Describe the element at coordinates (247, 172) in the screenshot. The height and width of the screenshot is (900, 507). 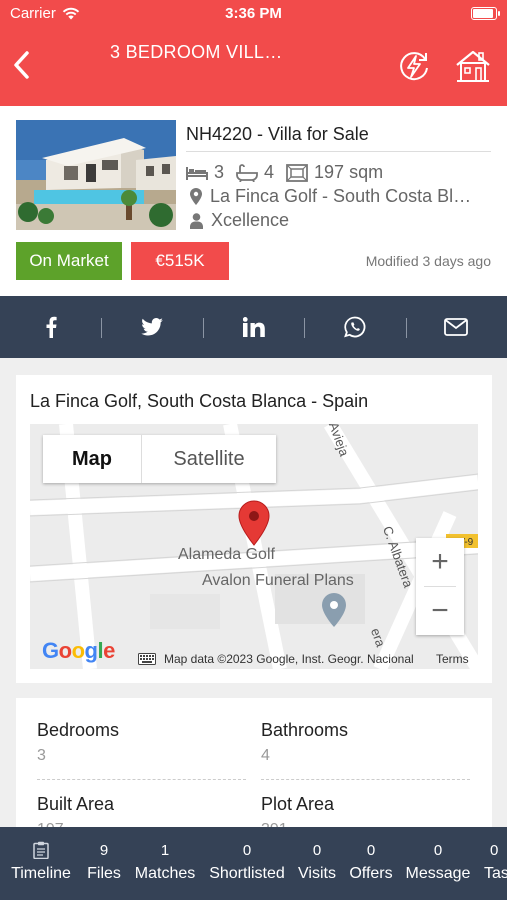
I see `bath-icon` at that location.